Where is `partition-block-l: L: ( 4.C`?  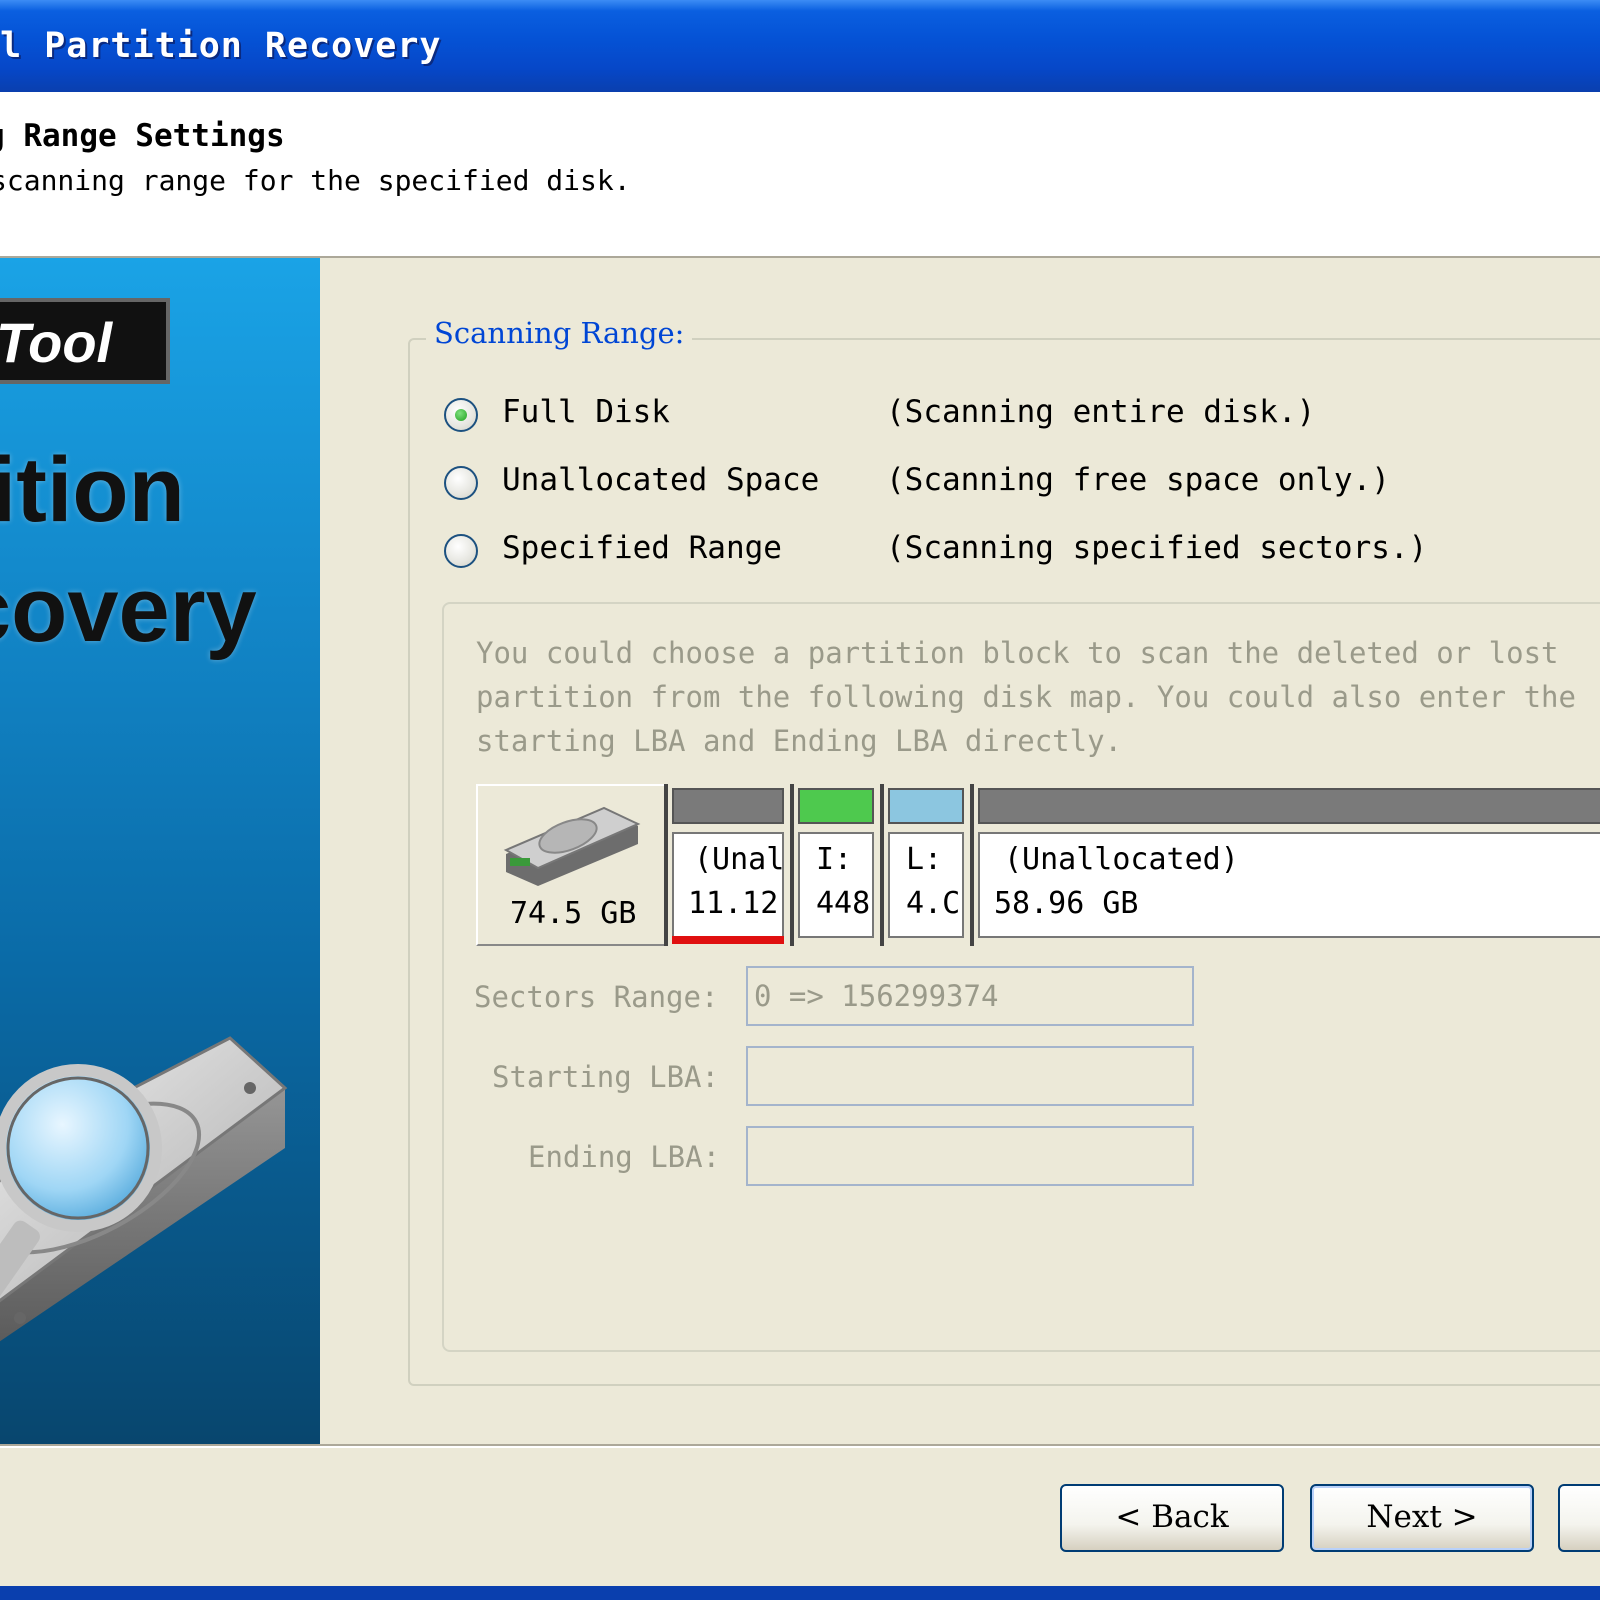
partition-block-l: L: ( 4.C is located at coordinates (925, 865).